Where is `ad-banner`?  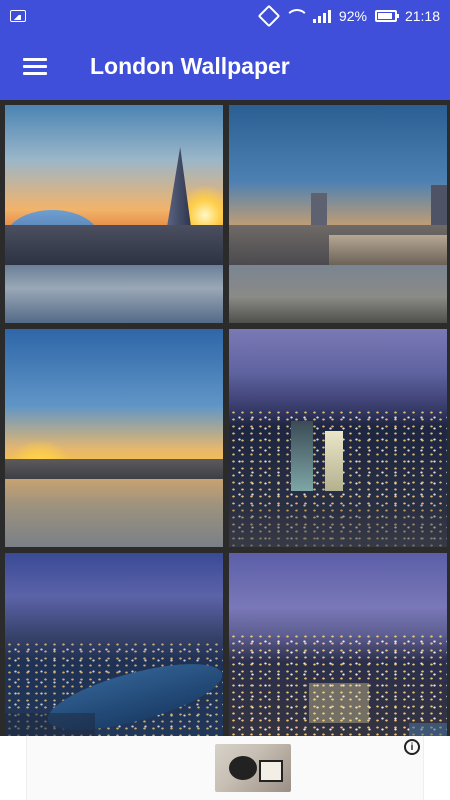 ad-banner is located at coordinates (225, 768).